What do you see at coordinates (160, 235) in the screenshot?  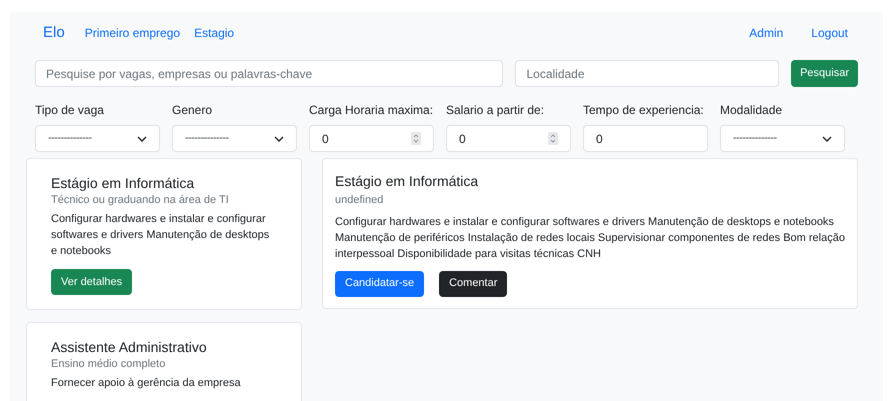 I see `job-description: Configurar hardwares e instalar e configurar softwares e drivers Manutenção de desktops e notebooks` at bounding box center [160, 235].